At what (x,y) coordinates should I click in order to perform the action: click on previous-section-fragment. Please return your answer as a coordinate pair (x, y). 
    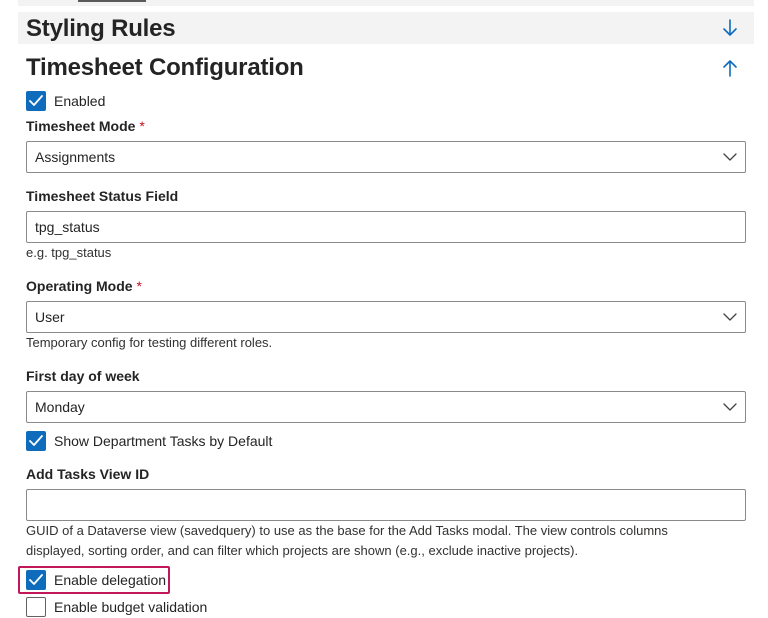
    Looking at the image, I should click on (112, 1).